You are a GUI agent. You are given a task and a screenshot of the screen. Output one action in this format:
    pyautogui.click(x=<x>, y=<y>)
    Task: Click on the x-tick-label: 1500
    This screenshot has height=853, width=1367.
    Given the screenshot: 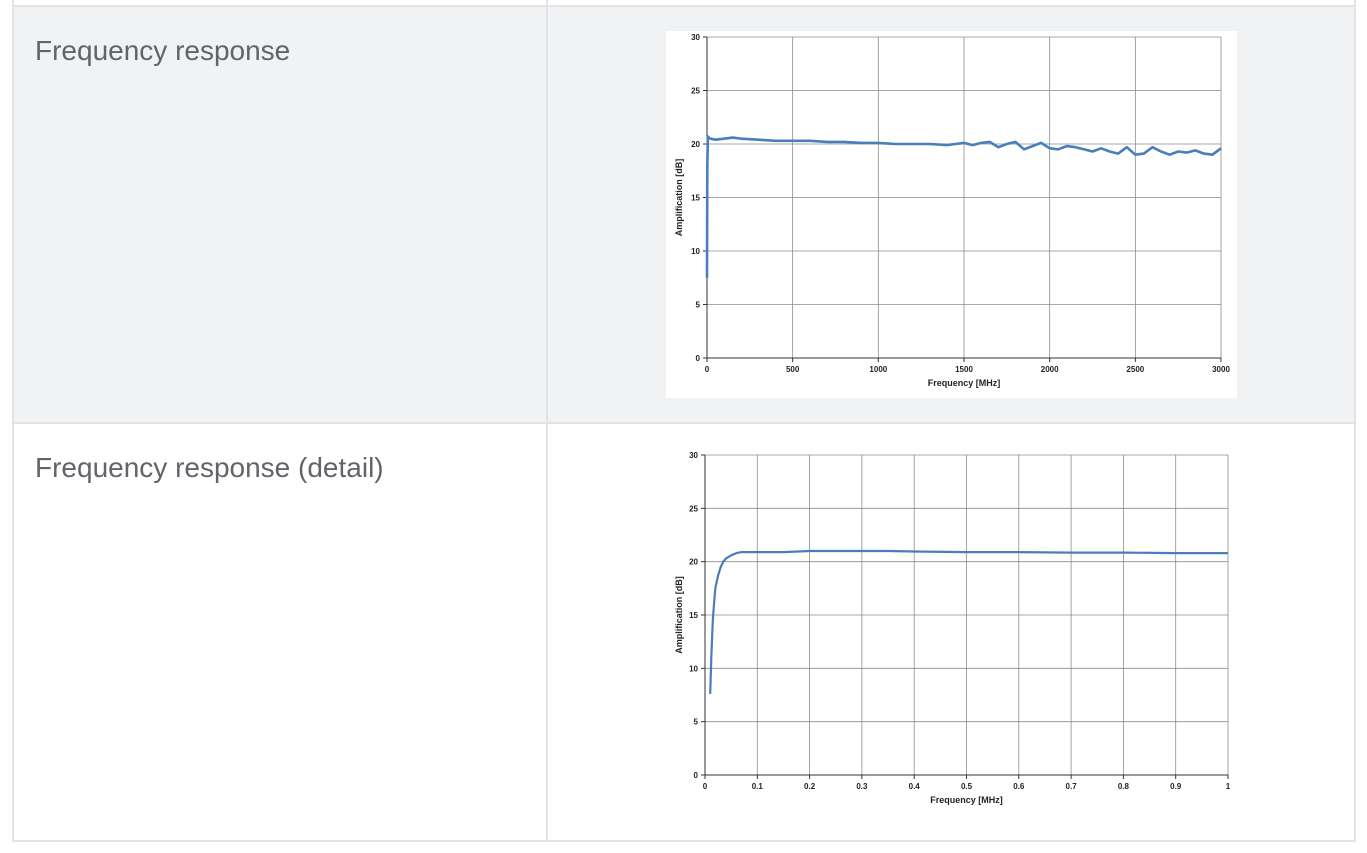 What is the action you would take?
    pyautogui.click(x=964, y=369)
    